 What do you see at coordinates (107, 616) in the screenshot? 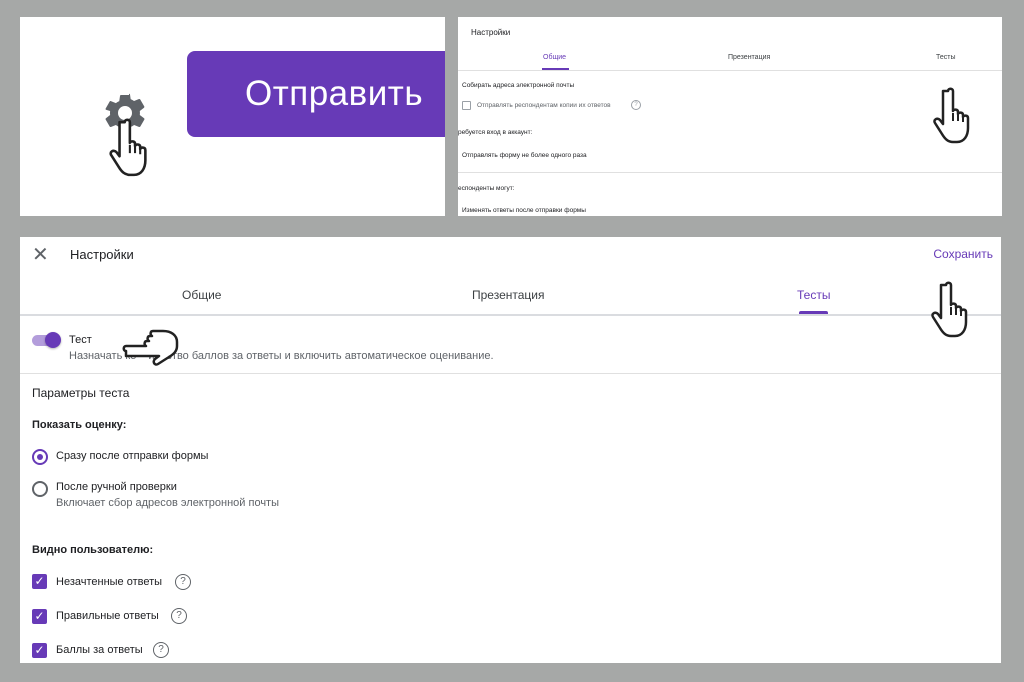
I see `correct-answers-label: Правильные ответы` at bounding box center [107, 616].